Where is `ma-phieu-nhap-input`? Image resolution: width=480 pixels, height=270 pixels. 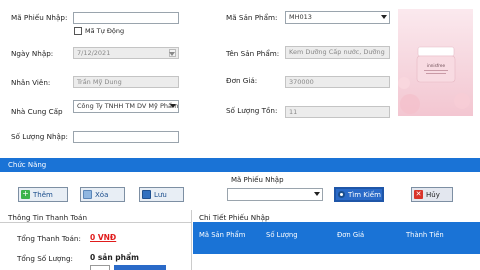 ma-phieu-nhap-input is located at coordinates (126, 18).